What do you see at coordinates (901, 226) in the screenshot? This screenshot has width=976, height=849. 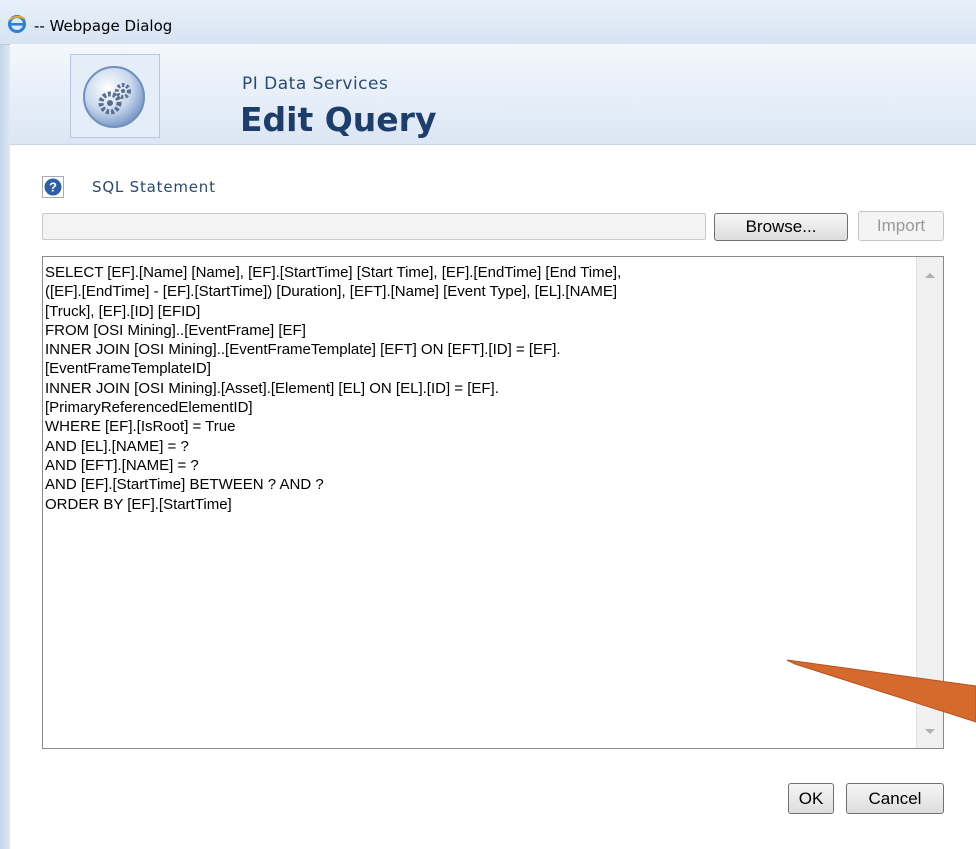 I see `import-button: Import` at bounding box center [901, 226].